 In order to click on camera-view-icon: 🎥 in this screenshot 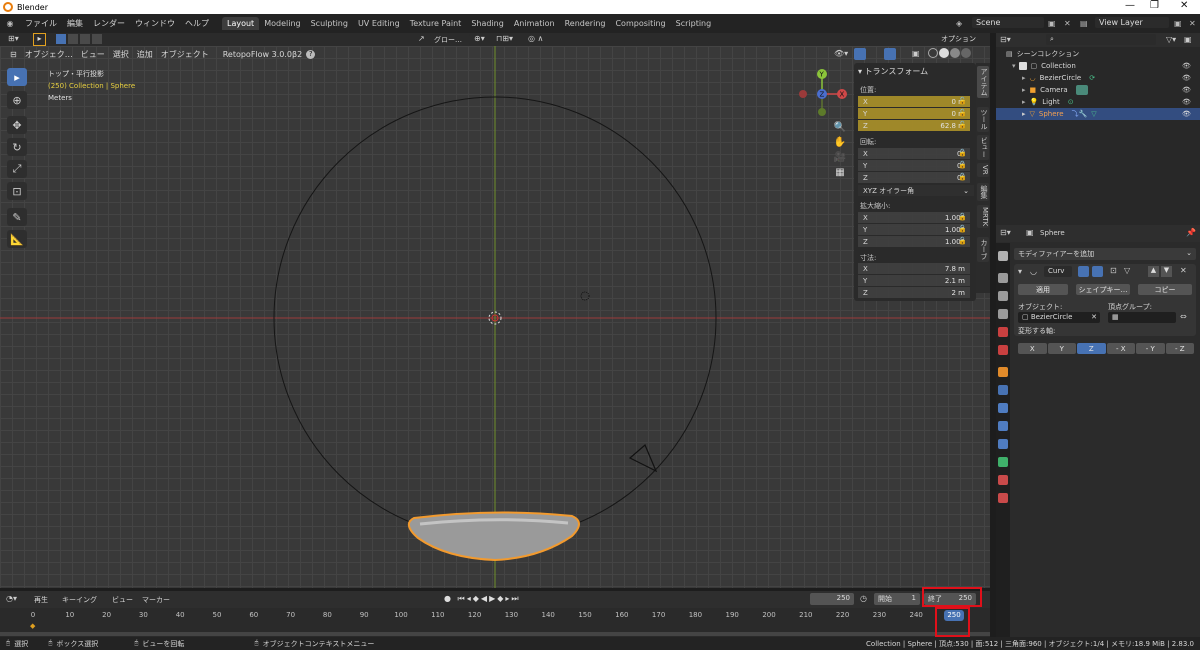, I will do `click(840, 157)`.